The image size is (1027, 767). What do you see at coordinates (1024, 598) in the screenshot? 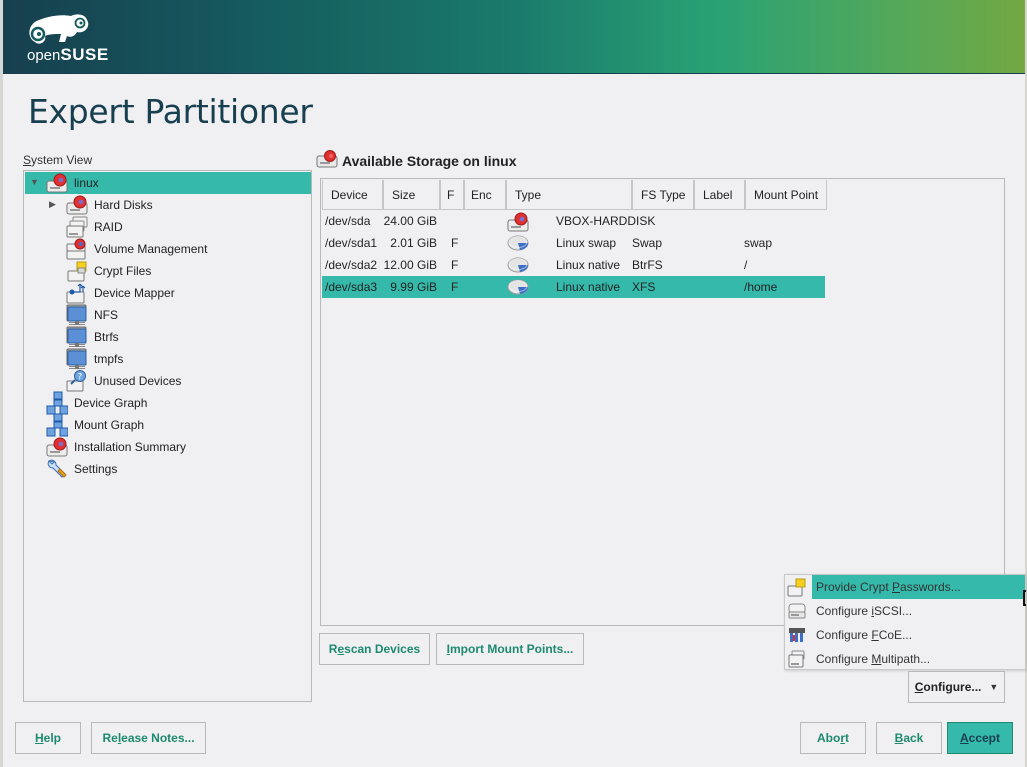
I see `text-cursor` at bounding box center [1024, 598].